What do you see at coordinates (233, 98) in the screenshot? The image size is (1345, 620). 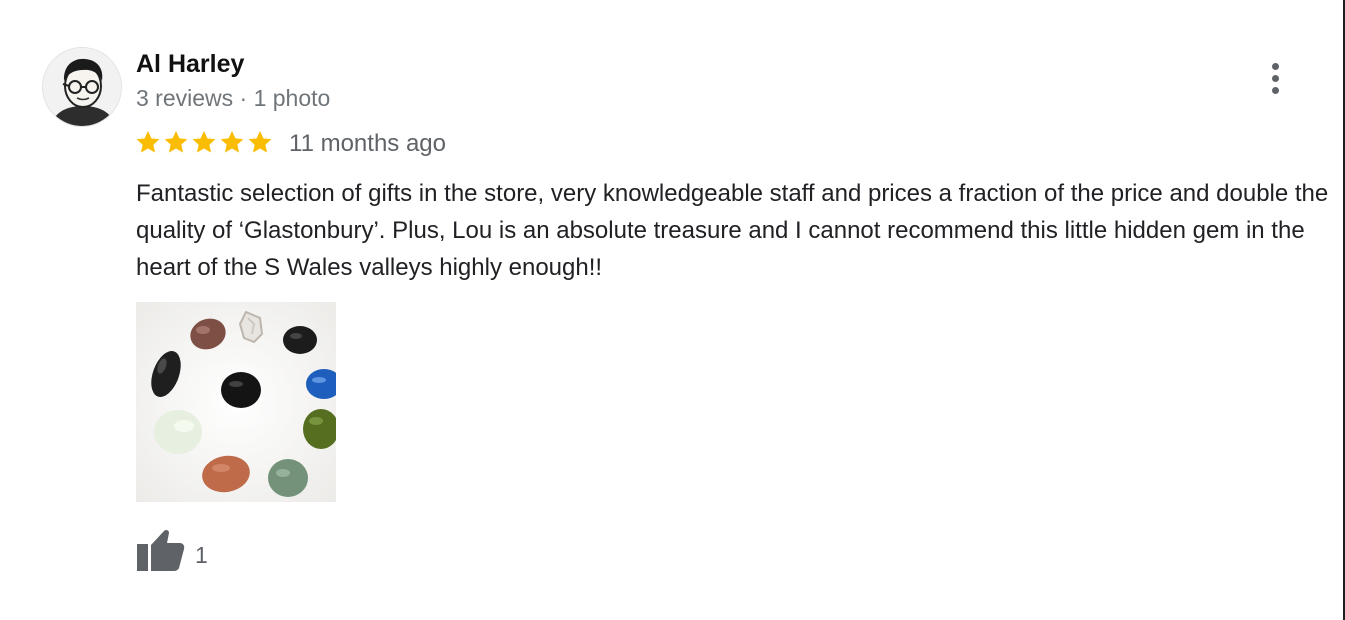 I see `reviewer-meta: 3 reviews · 1 photo` at bounding box center [233, 98].